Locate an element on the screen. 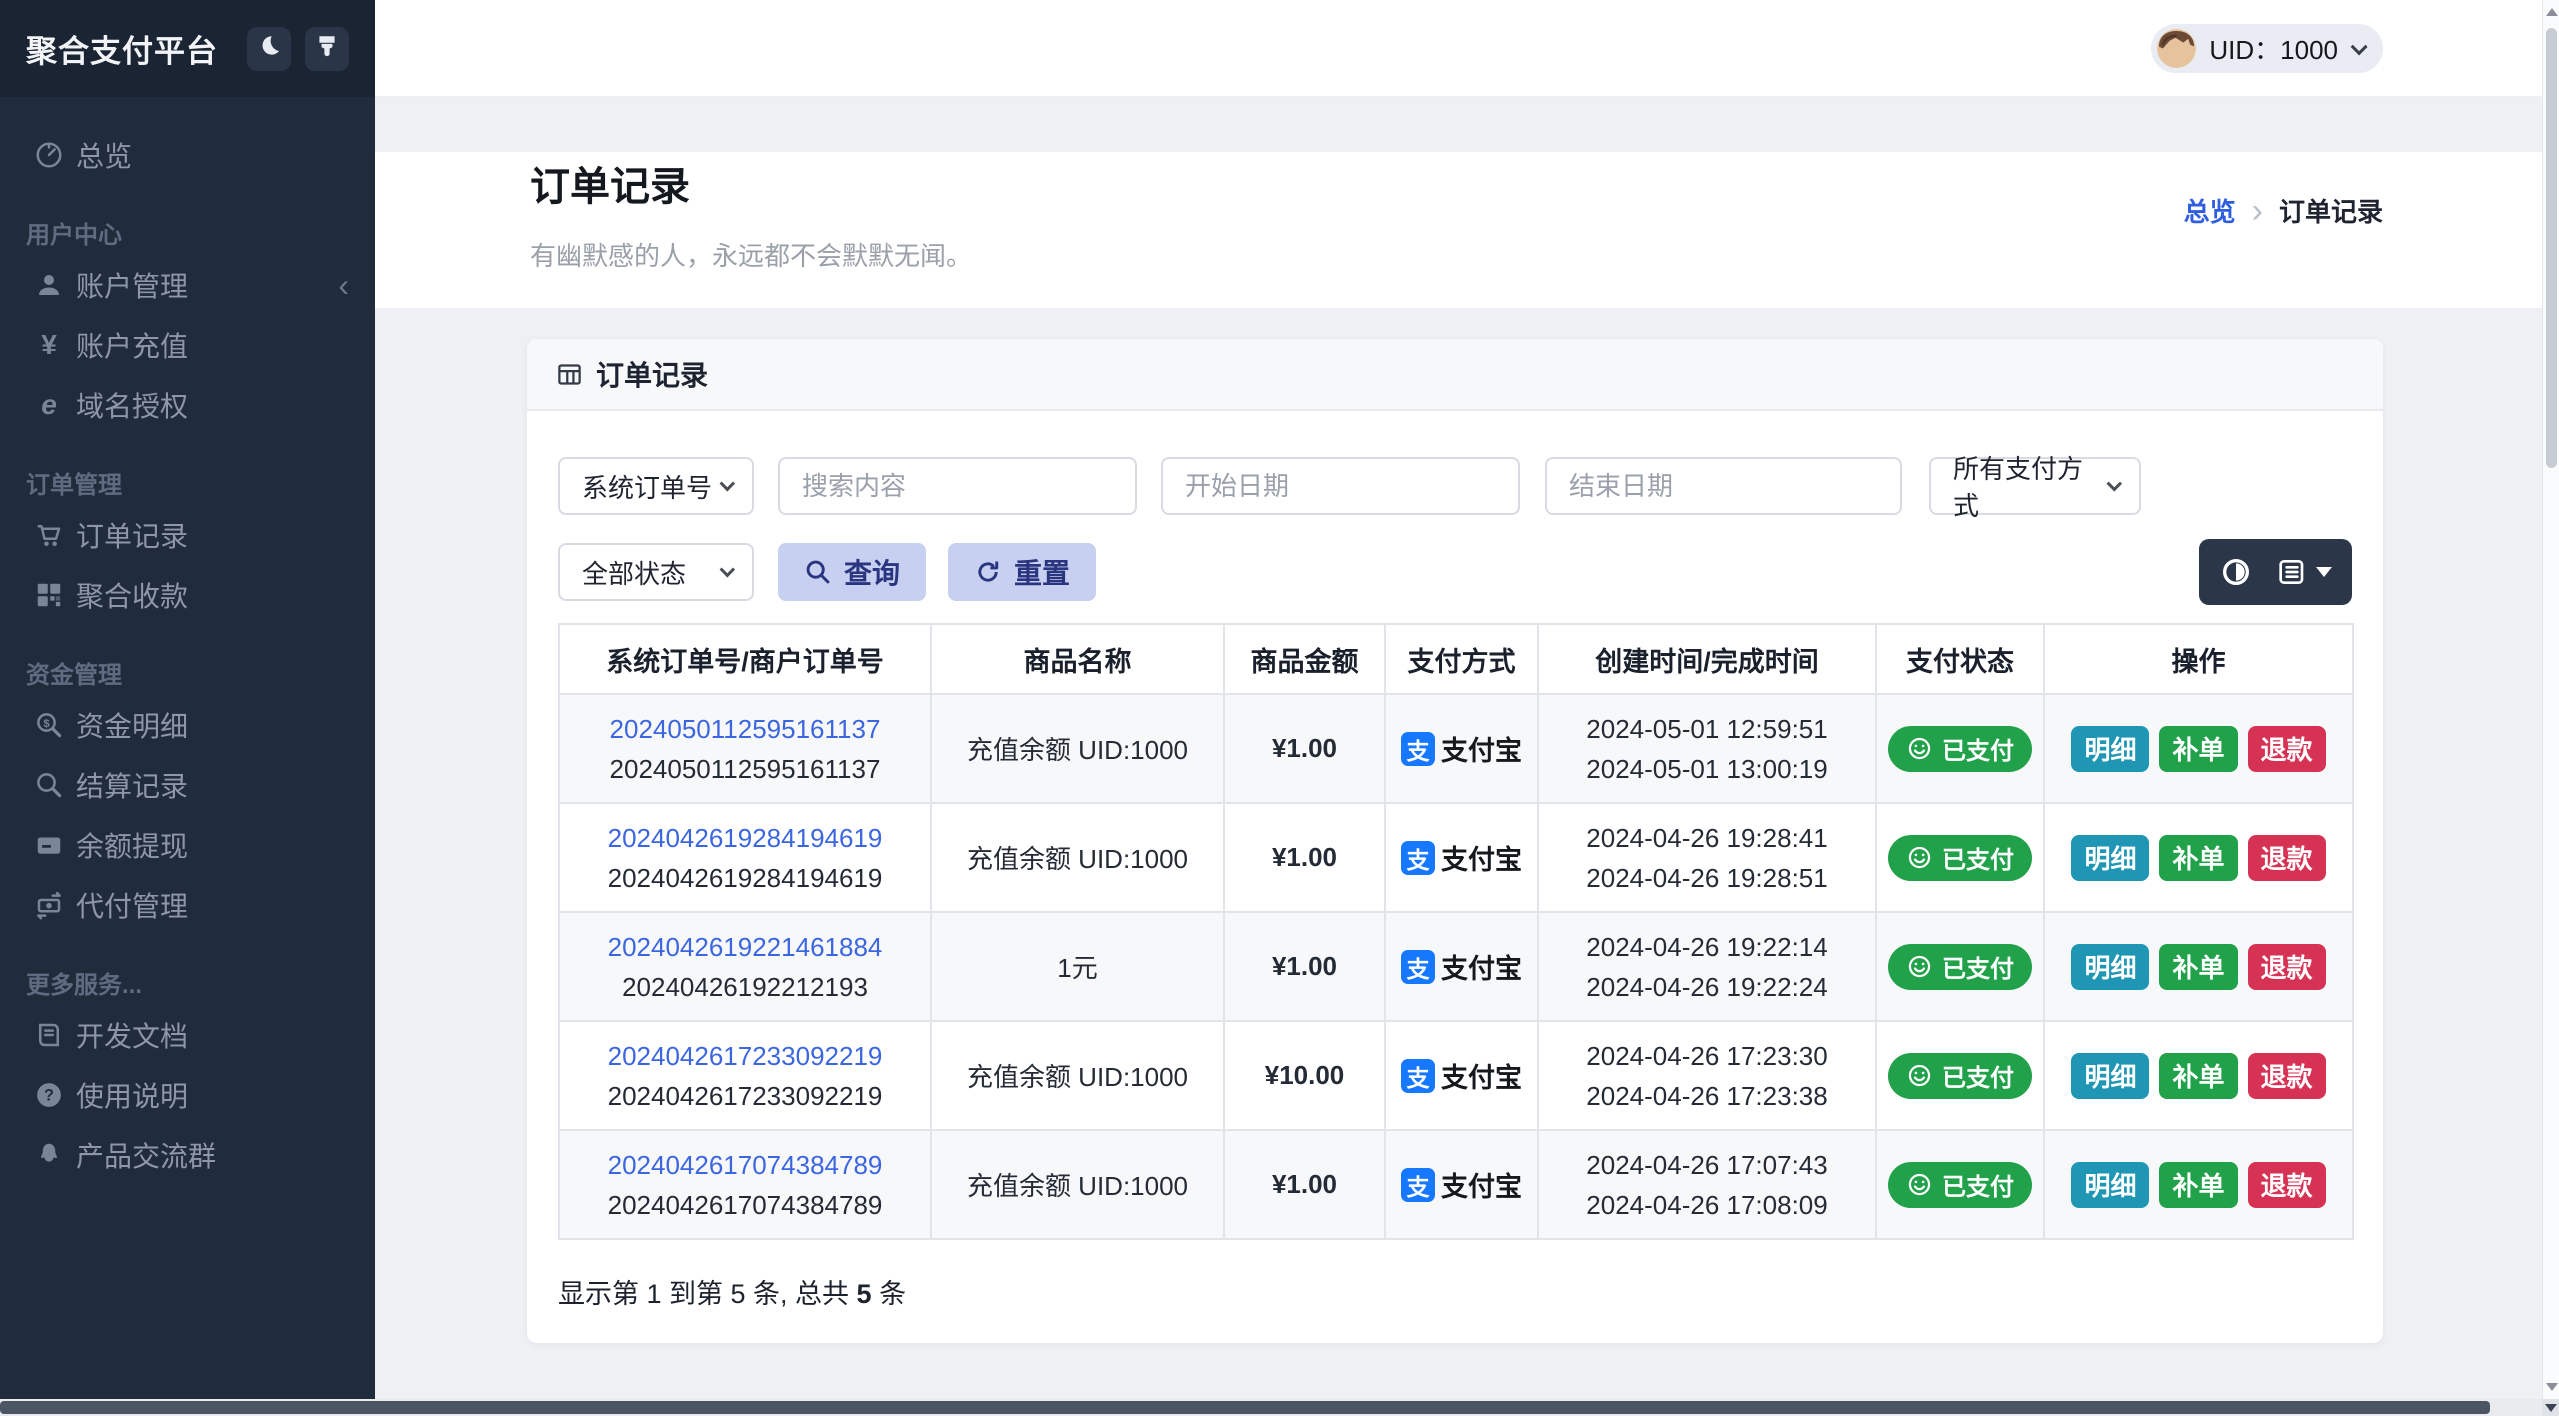  start-date-input is located at coordinates (1340, 486).